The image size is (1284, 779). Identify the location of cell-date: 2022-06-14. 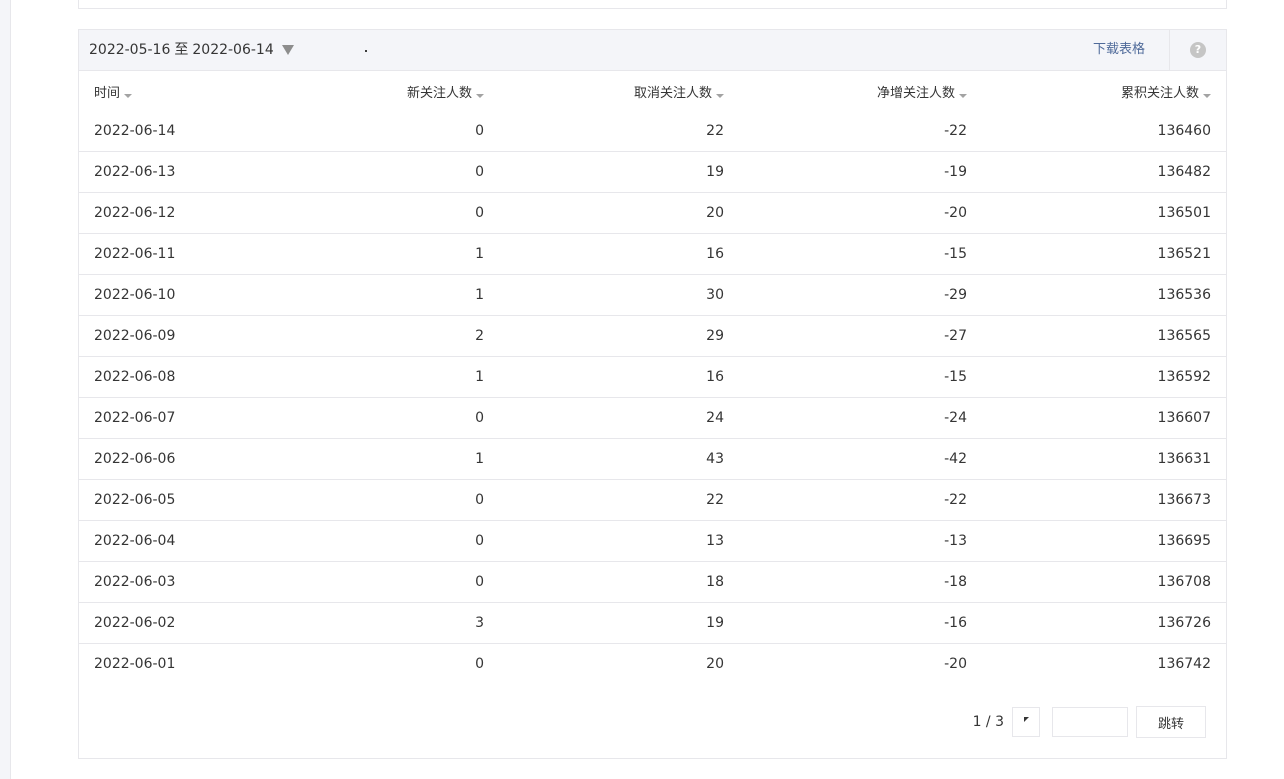
(135, 131).